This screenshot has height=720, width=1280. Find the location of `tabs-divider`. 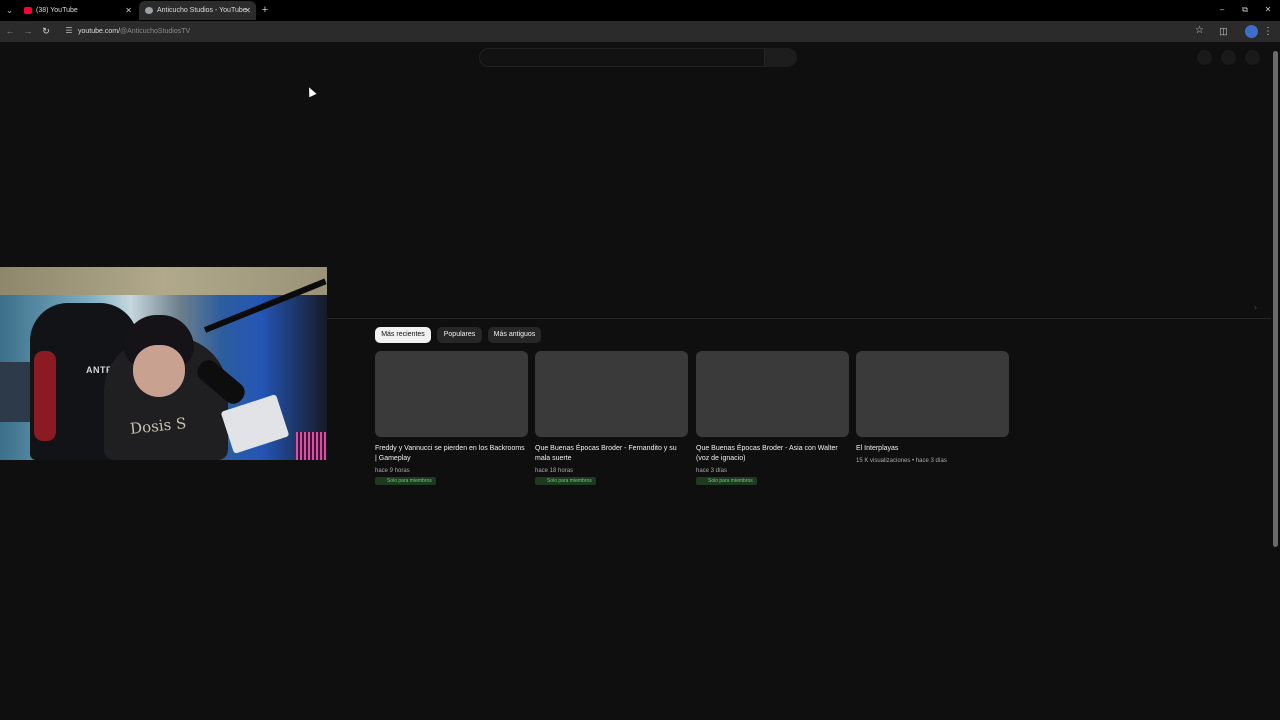

tabs-divider is located at coordinates (799, 318).